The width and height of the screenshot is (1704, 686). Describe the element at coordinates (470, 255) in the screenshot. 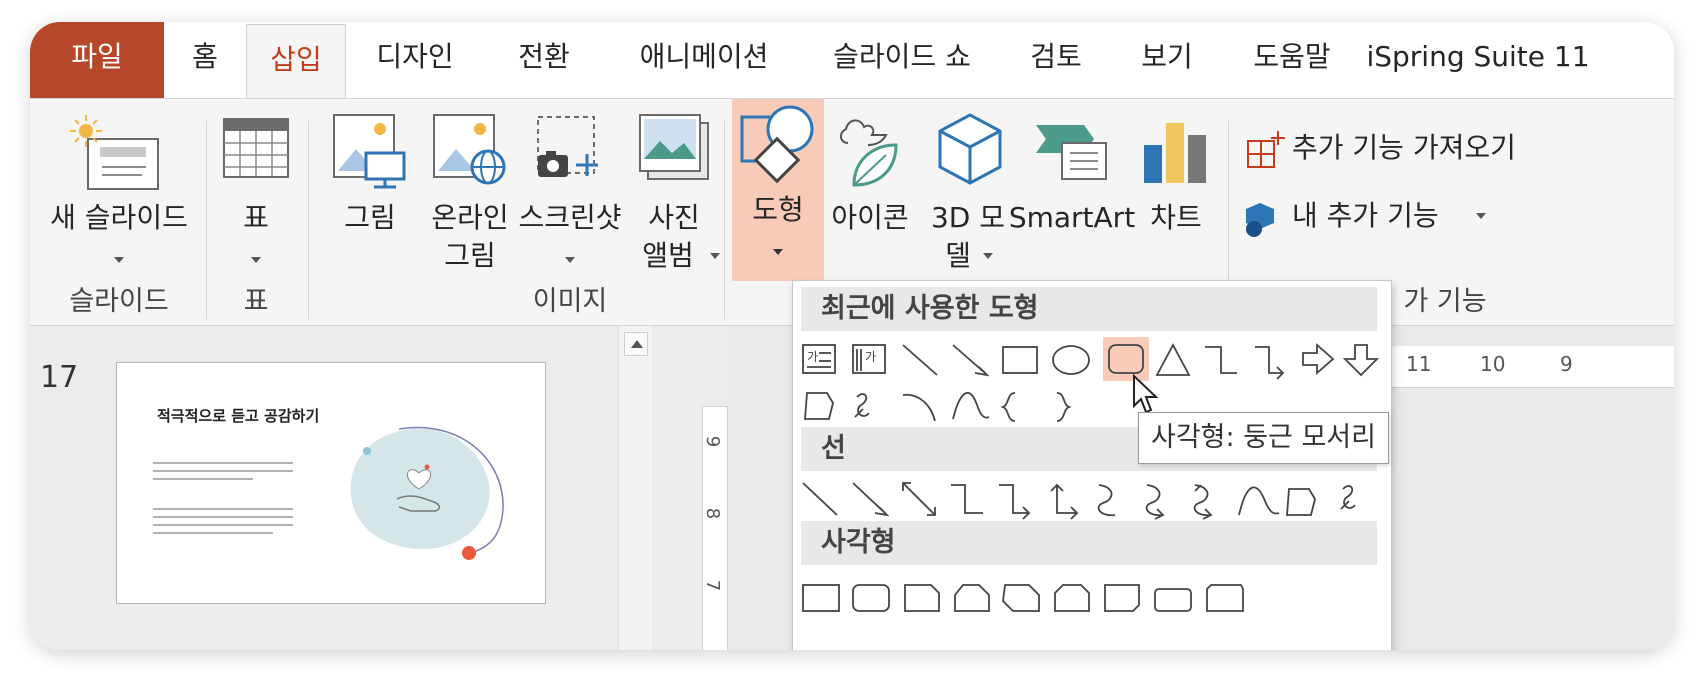

I see `online-picture-label-2: 그림` at that location.